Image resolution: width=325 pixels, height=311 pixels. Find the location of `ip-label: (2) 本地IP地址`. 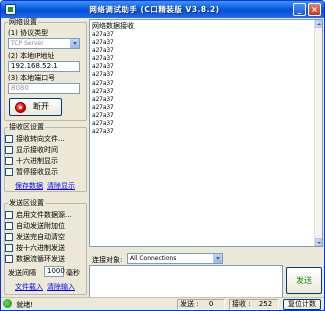

ip-label: (2) 本地IP地址 is located at coordinates (31, 56).